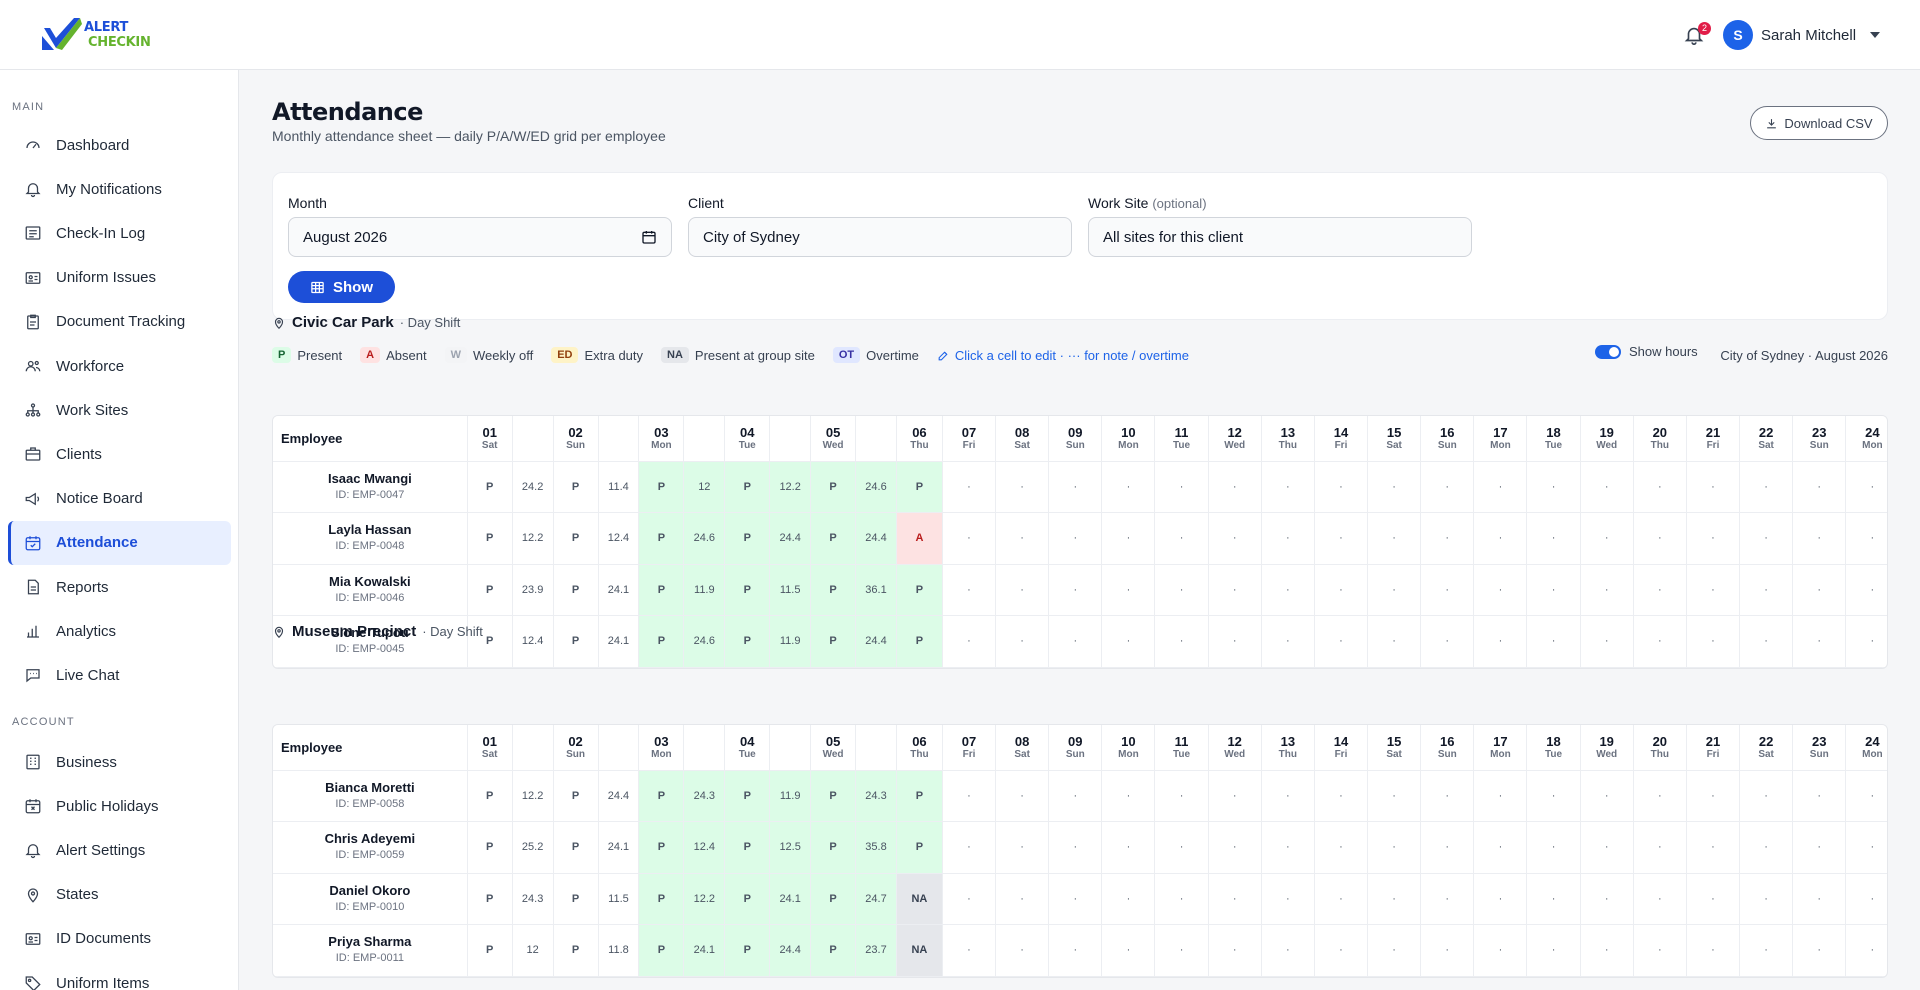 The image size is (1920, 990). What do you see at coordinates (119, 542) in the screenshot?
I see `sidebar-item-attendance: Attendance` at bounding box center [119, 542].